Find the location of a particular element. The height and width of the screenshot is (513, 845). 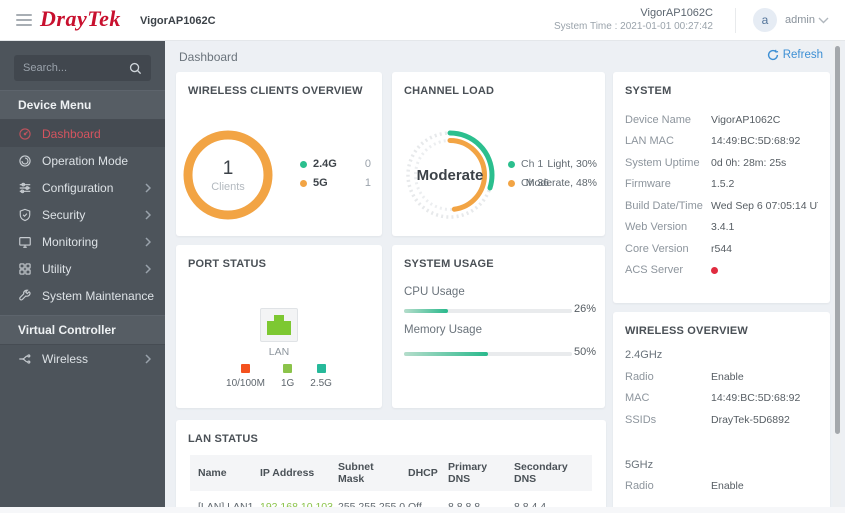

card-port-status: PORT STATUS LAN 10/100M 1G 2.5G is located at coordinates (279, 326).